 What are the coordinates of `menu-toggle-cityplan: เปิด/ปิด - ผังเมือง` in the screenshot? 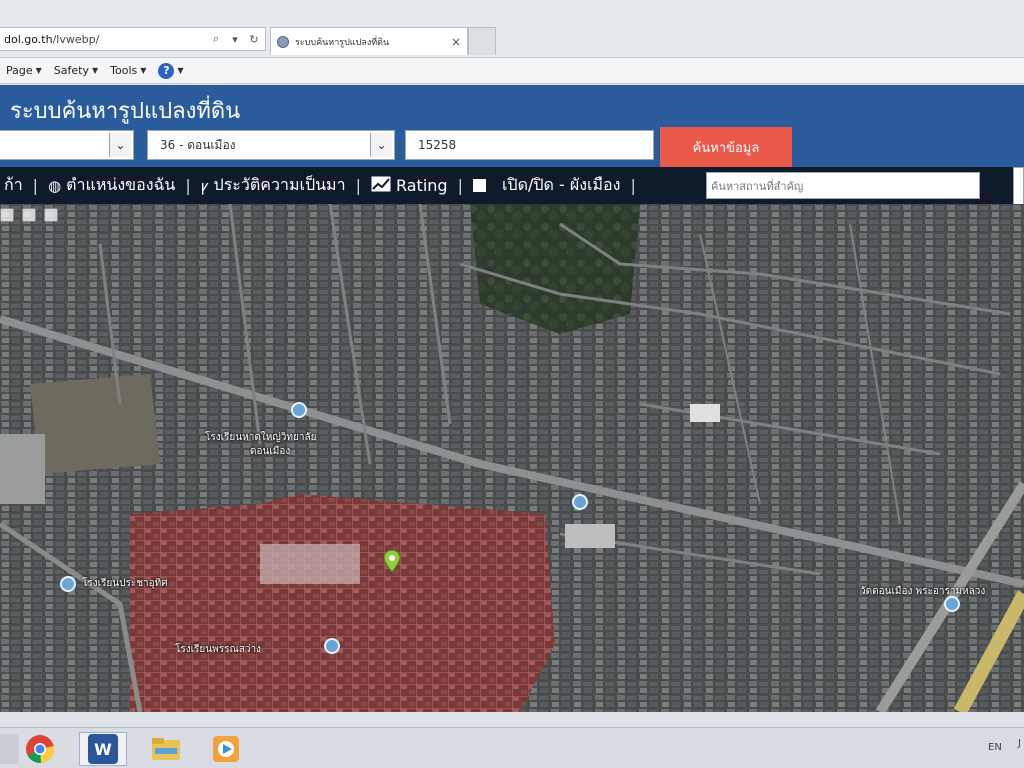 It's located at (547, 185).